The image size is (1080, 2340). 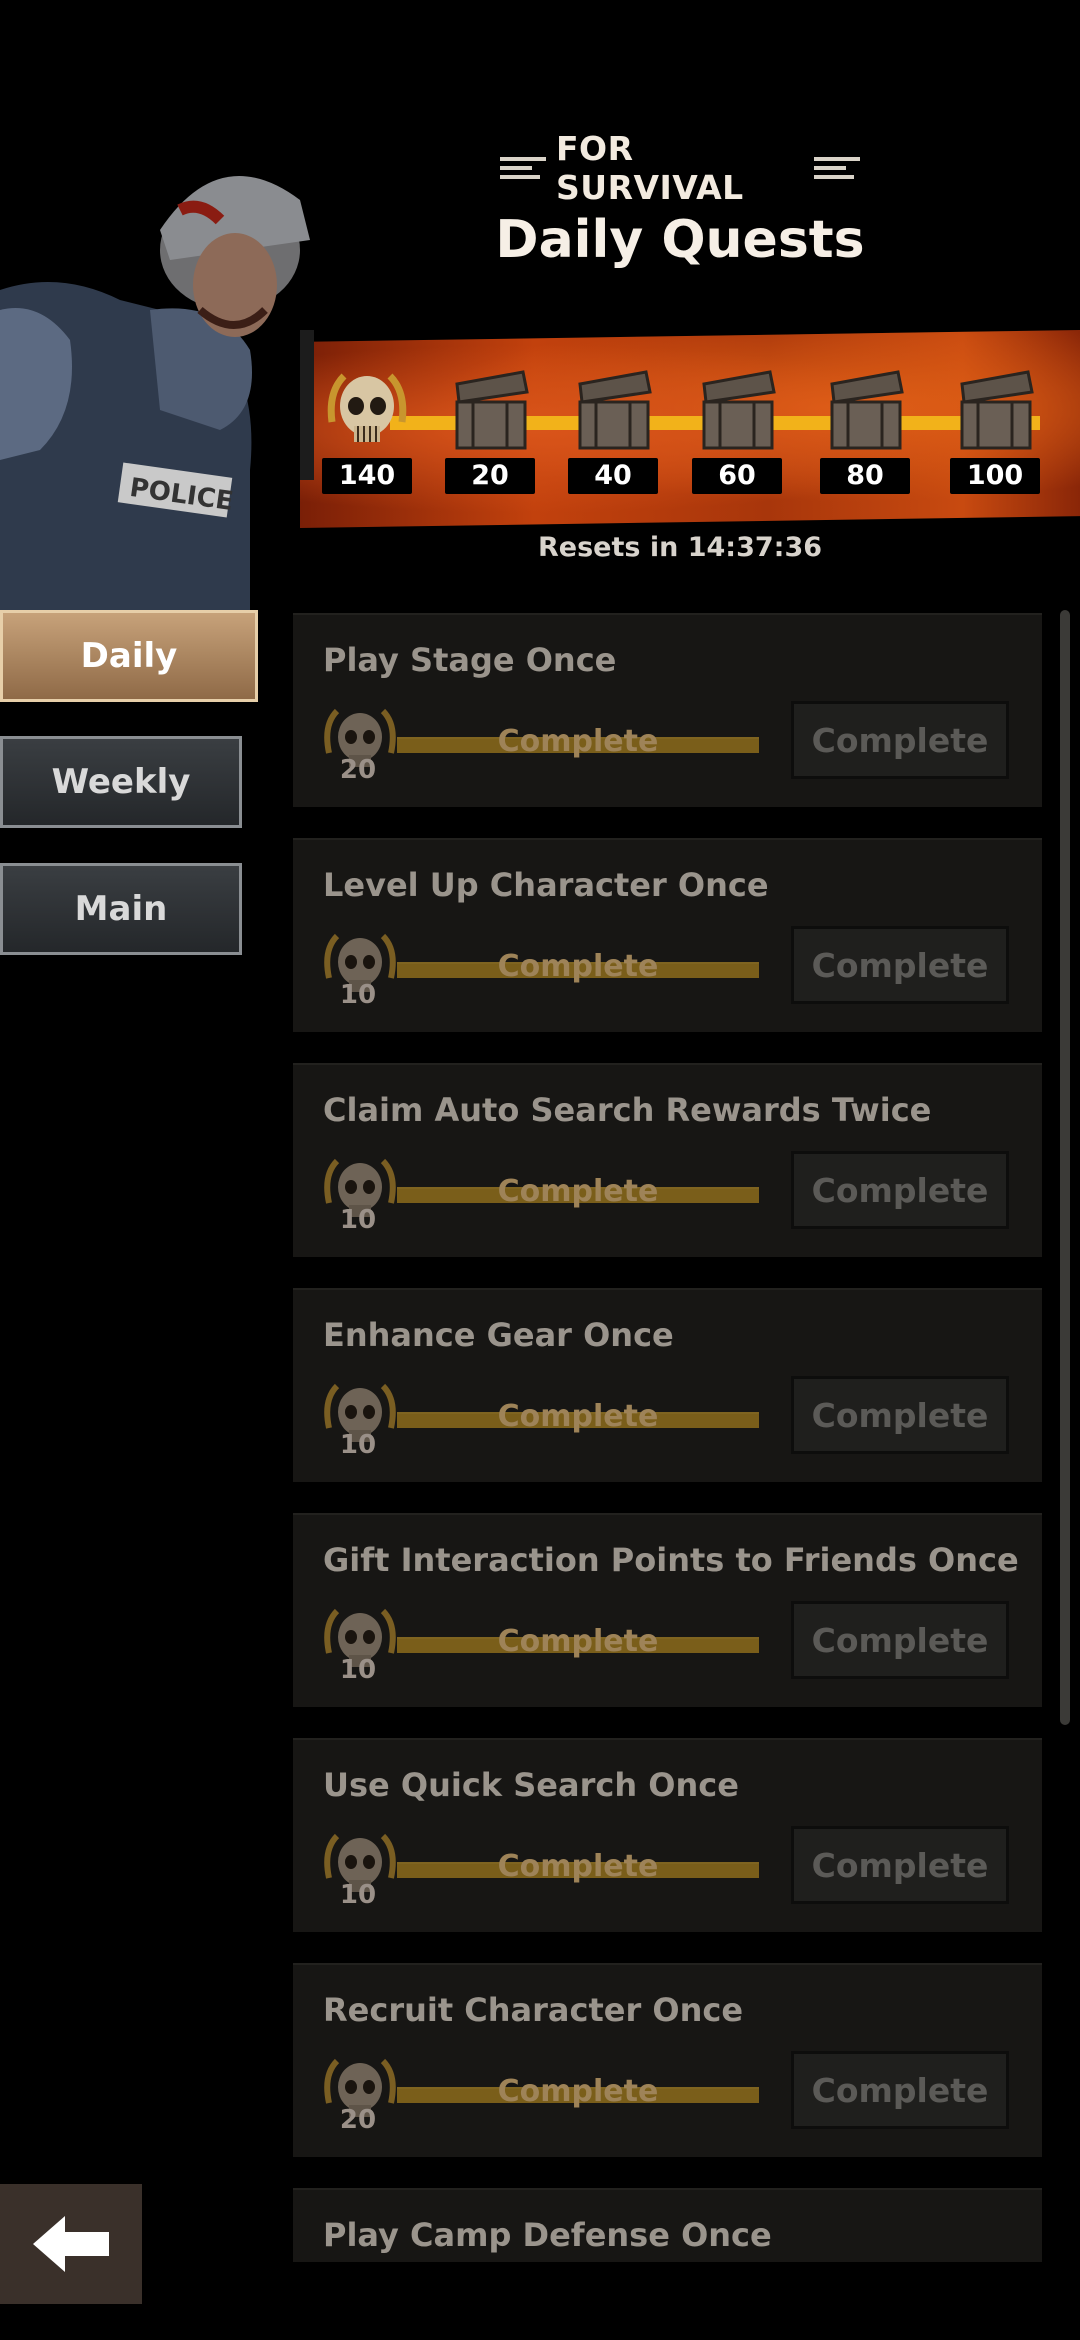 What do you see at coordinates (737, 476) in the screenshot?
I see `milestone-value: 60` at bounding box center [737, 476].